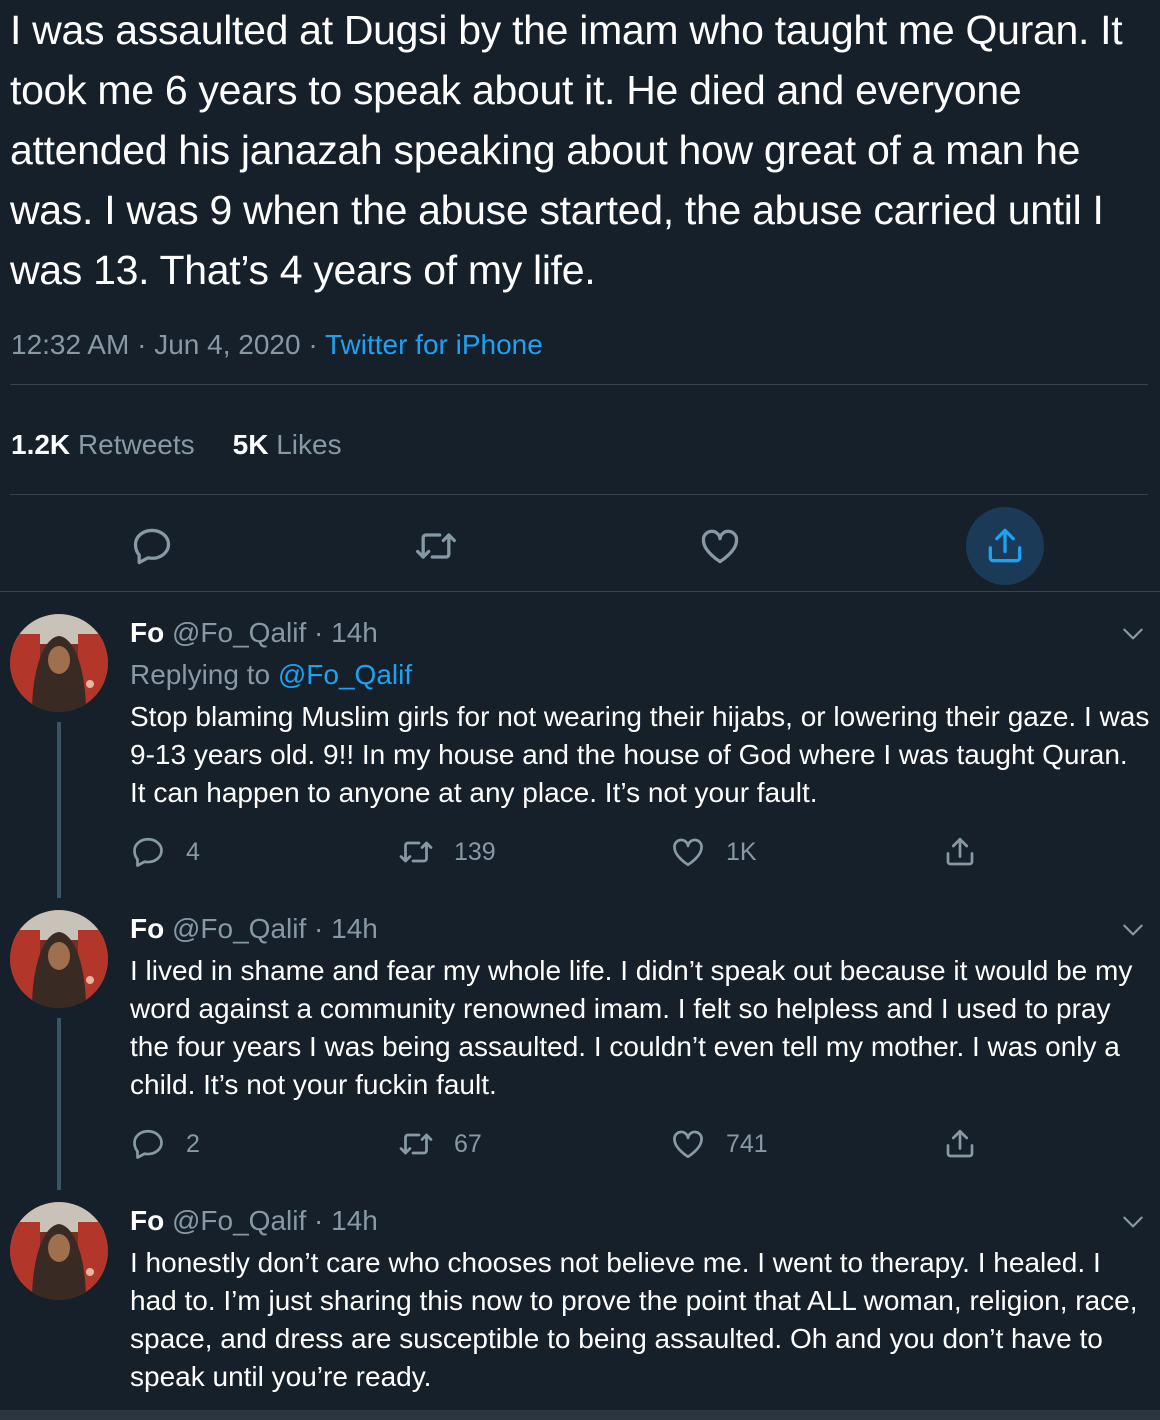 The image size is (1160, 1420). Describe the element at coordinates (200, 674) in the screenshot. I see `replying-label: Replying to` at that location.